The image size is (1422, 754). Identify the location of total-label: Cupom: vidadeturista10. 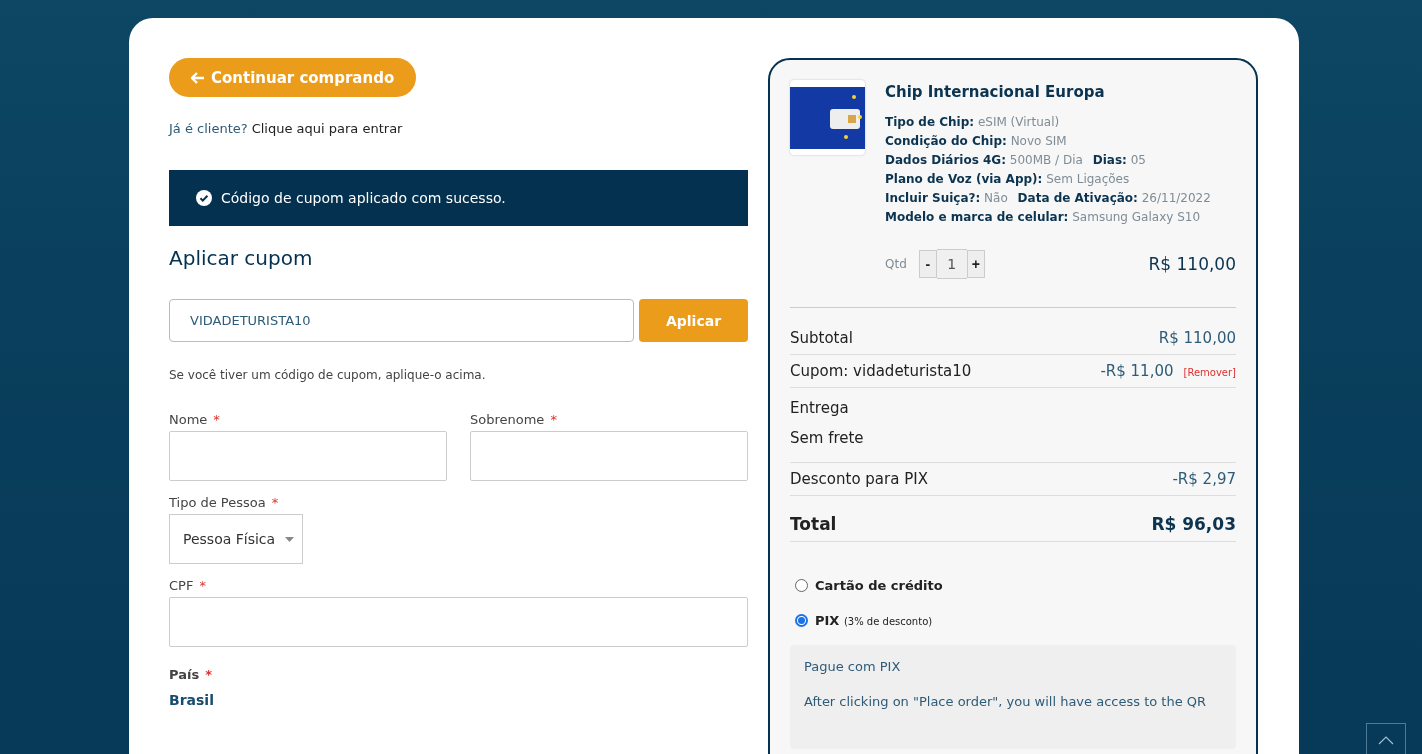
(881, 371).